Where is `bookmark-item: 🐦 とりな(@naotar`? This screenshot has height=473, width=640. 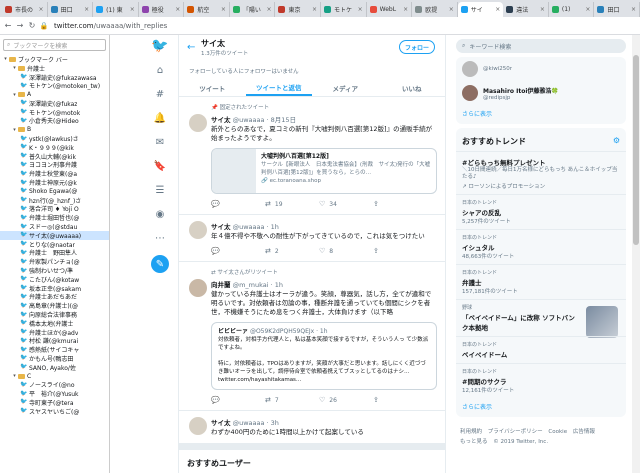
bookmark-item: 🐦 とりな(@naotar is located at coordinates (54, 244).